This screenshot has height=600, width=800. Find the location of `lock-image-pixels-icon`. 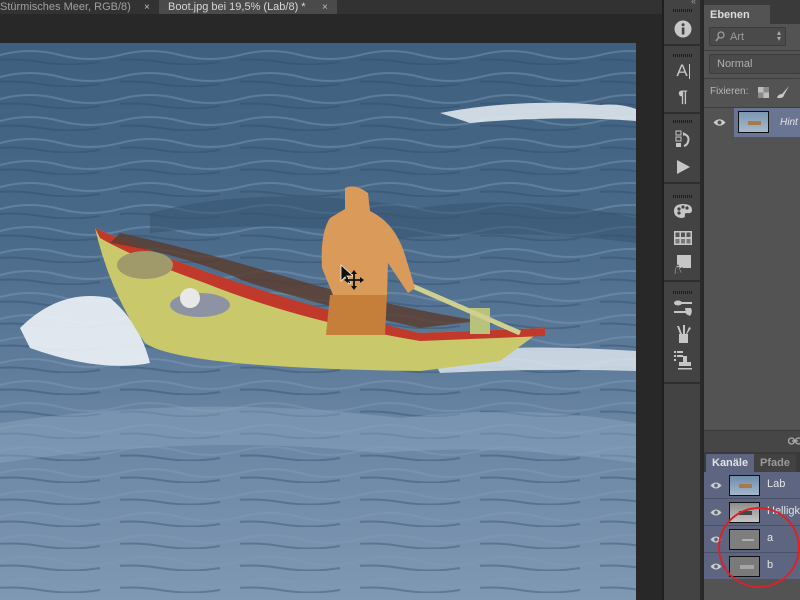

lock-image-pixels-icon is located at coordinates (783, 92).